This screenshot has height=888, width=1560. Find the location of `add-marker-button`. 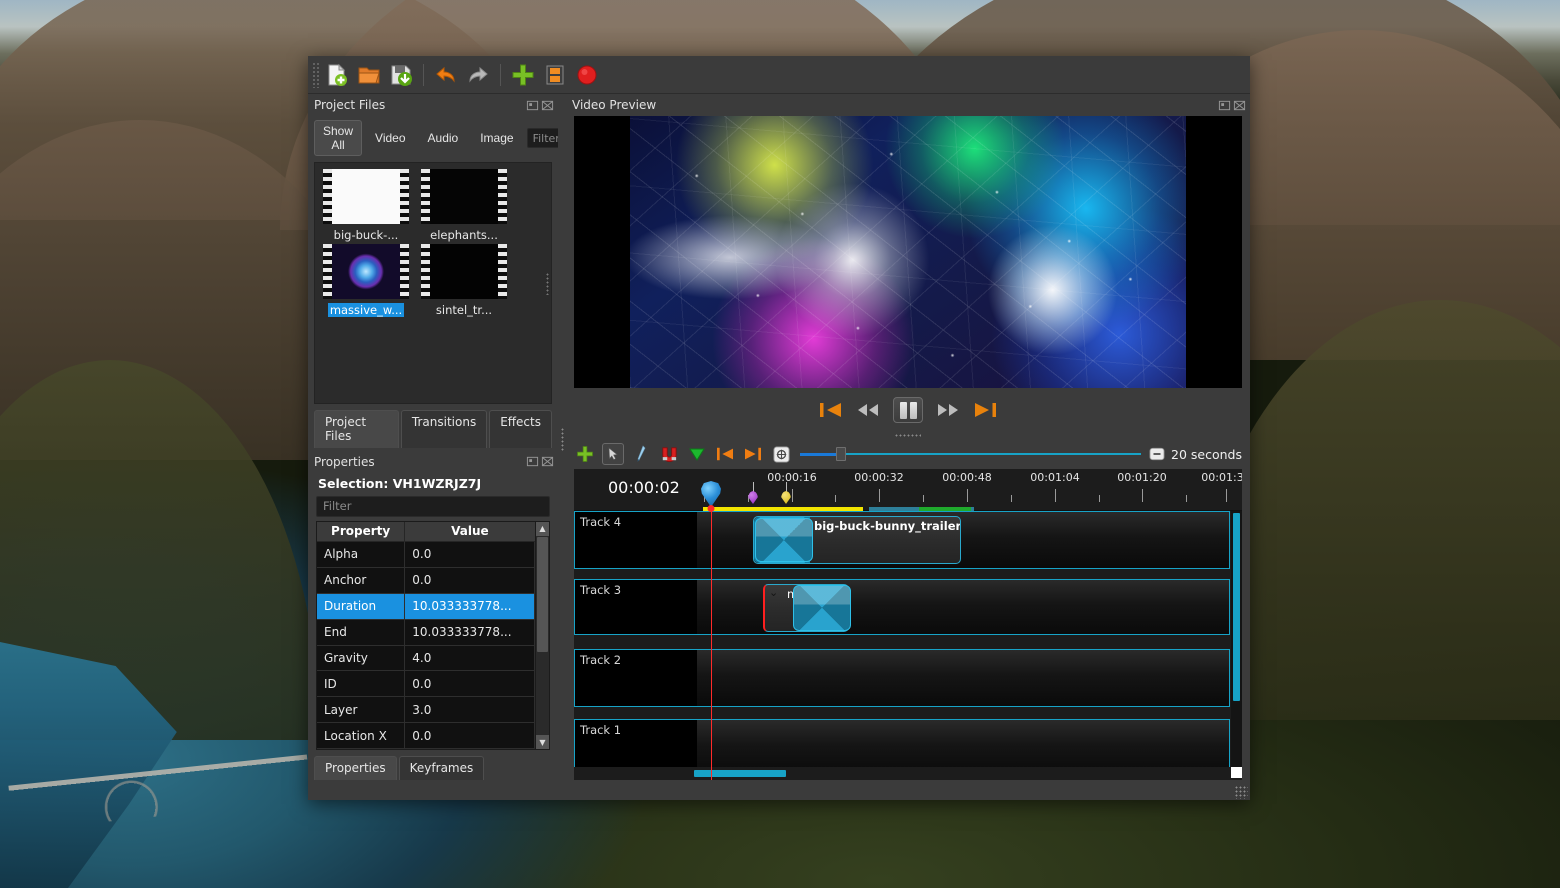

add-marker-button is located at coordinates (697, 454).